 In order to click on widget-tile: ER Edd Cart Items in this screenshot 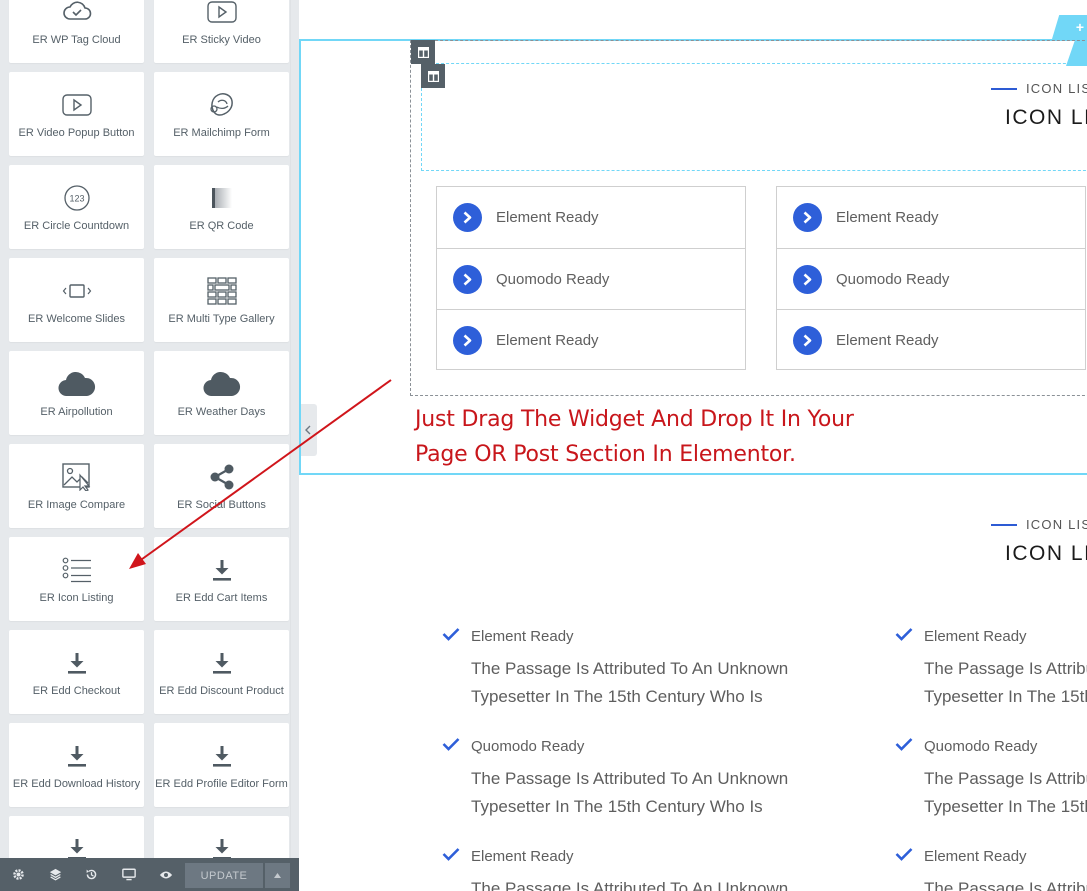, I will do `click(221, 579)`.